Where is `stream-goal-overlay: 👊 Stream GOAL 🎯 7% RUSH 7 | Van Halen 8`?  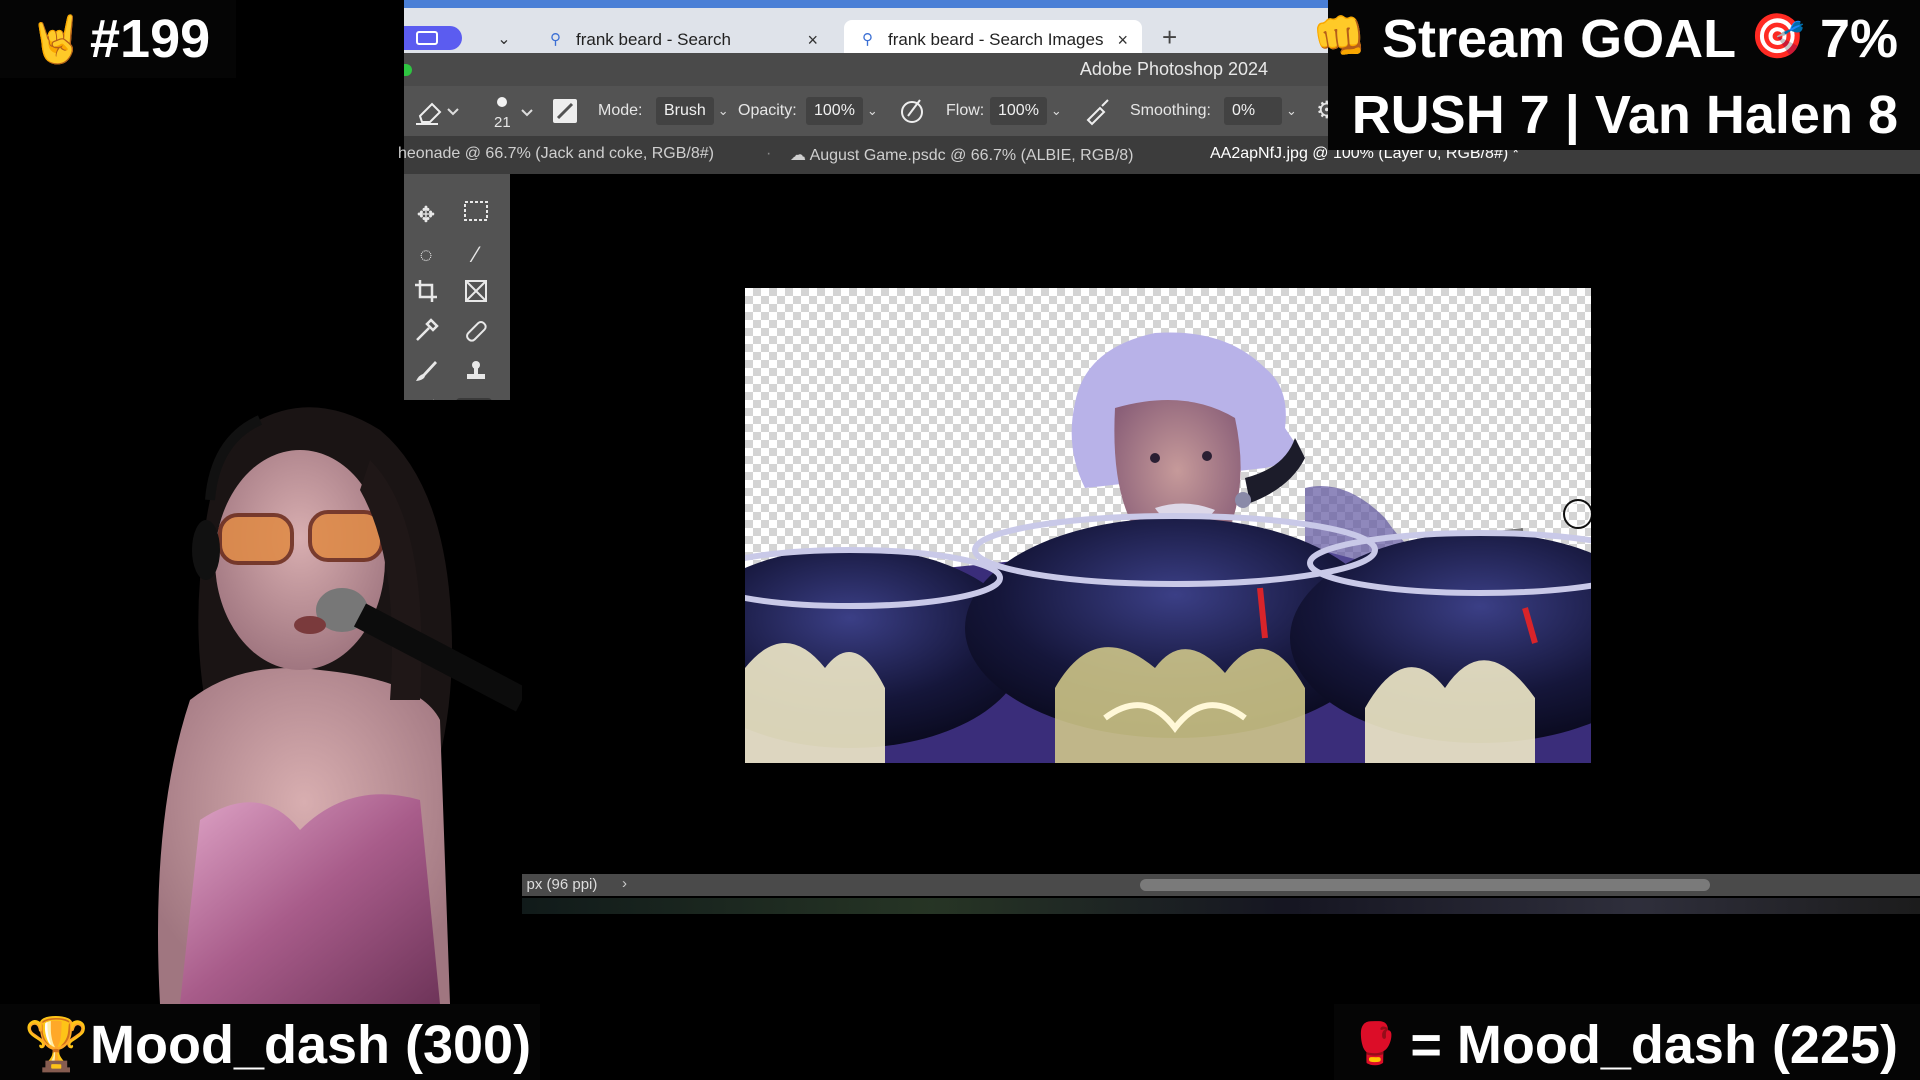
stream-goal-overlay: 👊 Stream GOAL 🎯 7% RUSH 7 | Van Halen 8 is located at coordinates (1616, 75).